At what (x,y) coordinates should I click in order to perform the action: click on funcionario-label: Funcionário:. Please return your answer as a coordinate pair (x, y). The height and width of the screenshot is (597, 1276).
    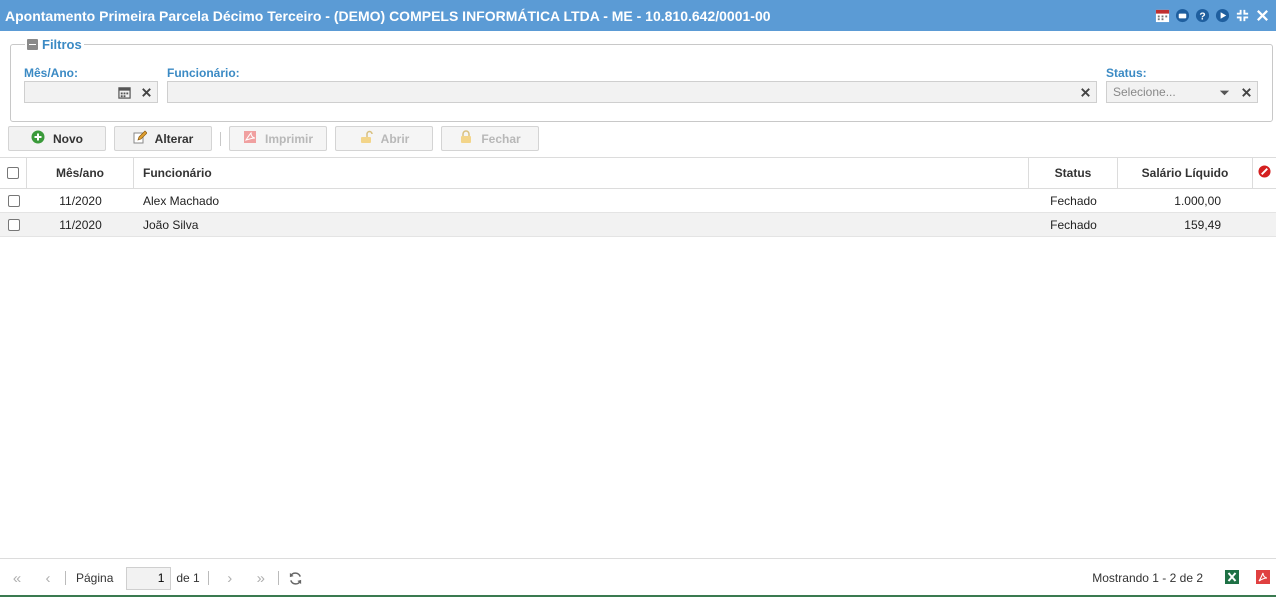
    Looking at the image, I should click on (203, 73).